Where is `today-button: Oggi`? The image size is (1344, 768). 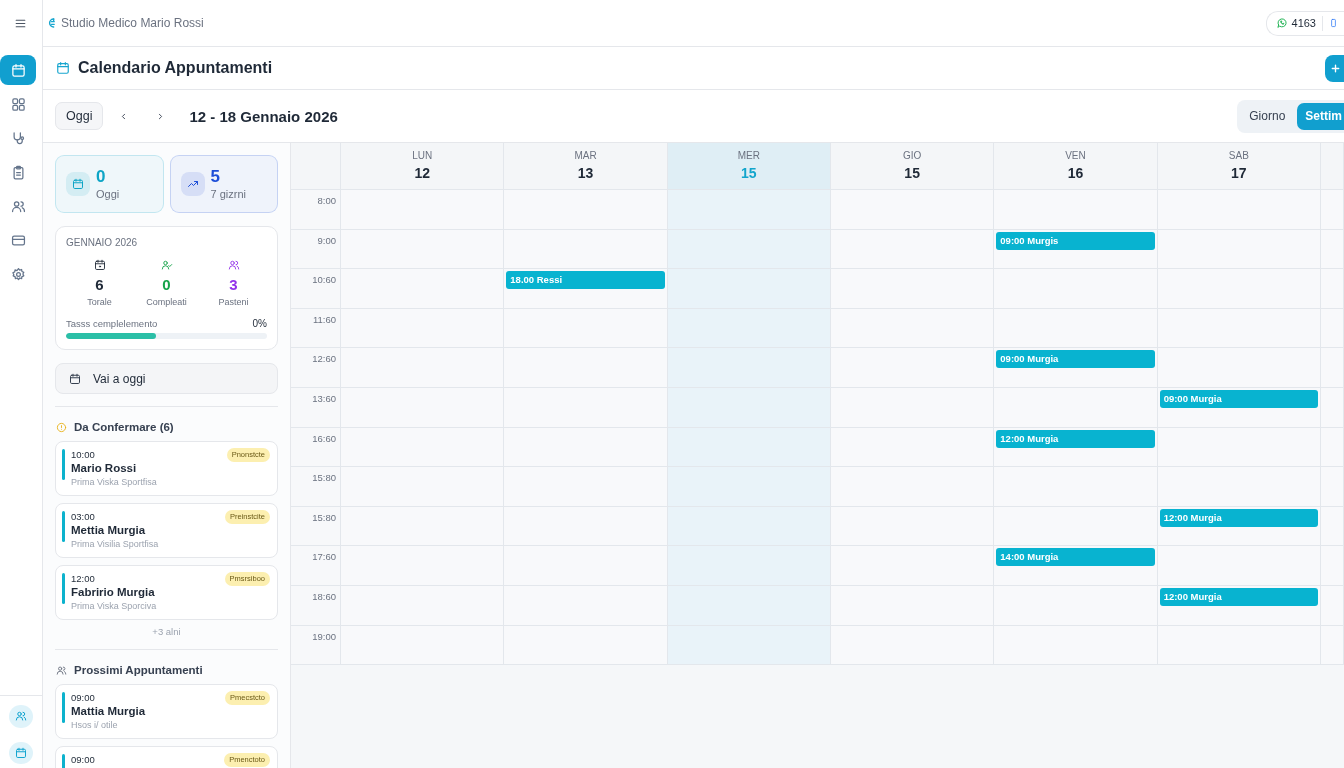 today-button: Oggi is located at coordinates (79, 116).